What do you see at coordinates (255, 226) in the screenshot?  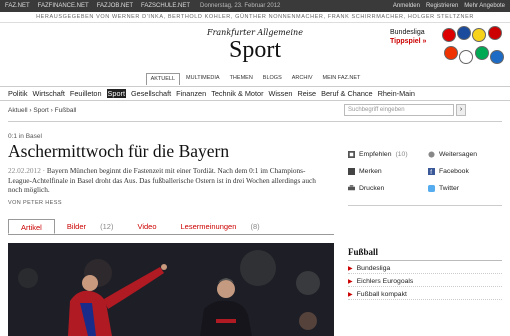 I see `tab-count: (8)` at bounding box center [255, 226].